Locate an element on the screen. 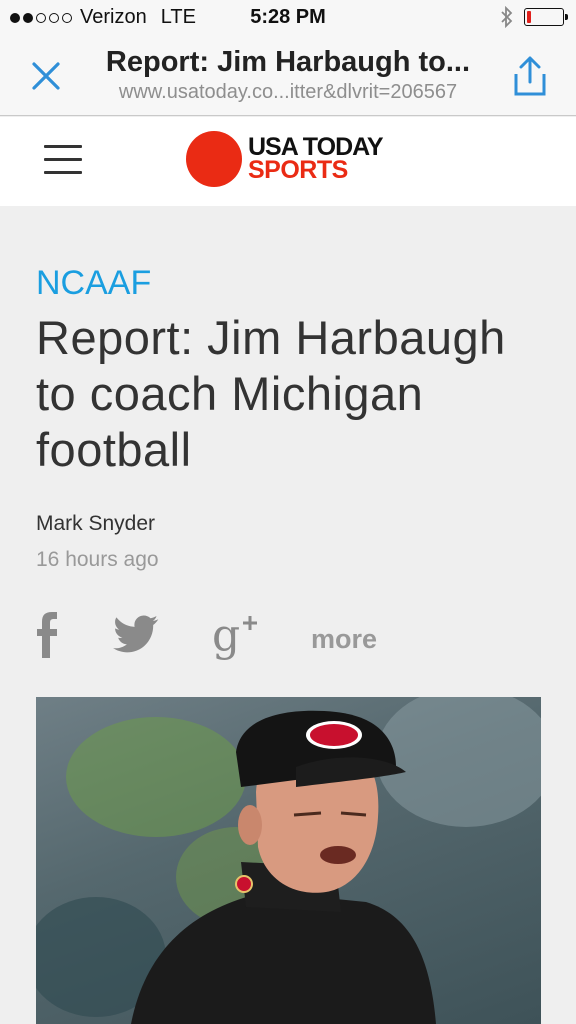 The width and height of the screenshot is (576, 1024). logo-circle is located at coordinates (214, 159).